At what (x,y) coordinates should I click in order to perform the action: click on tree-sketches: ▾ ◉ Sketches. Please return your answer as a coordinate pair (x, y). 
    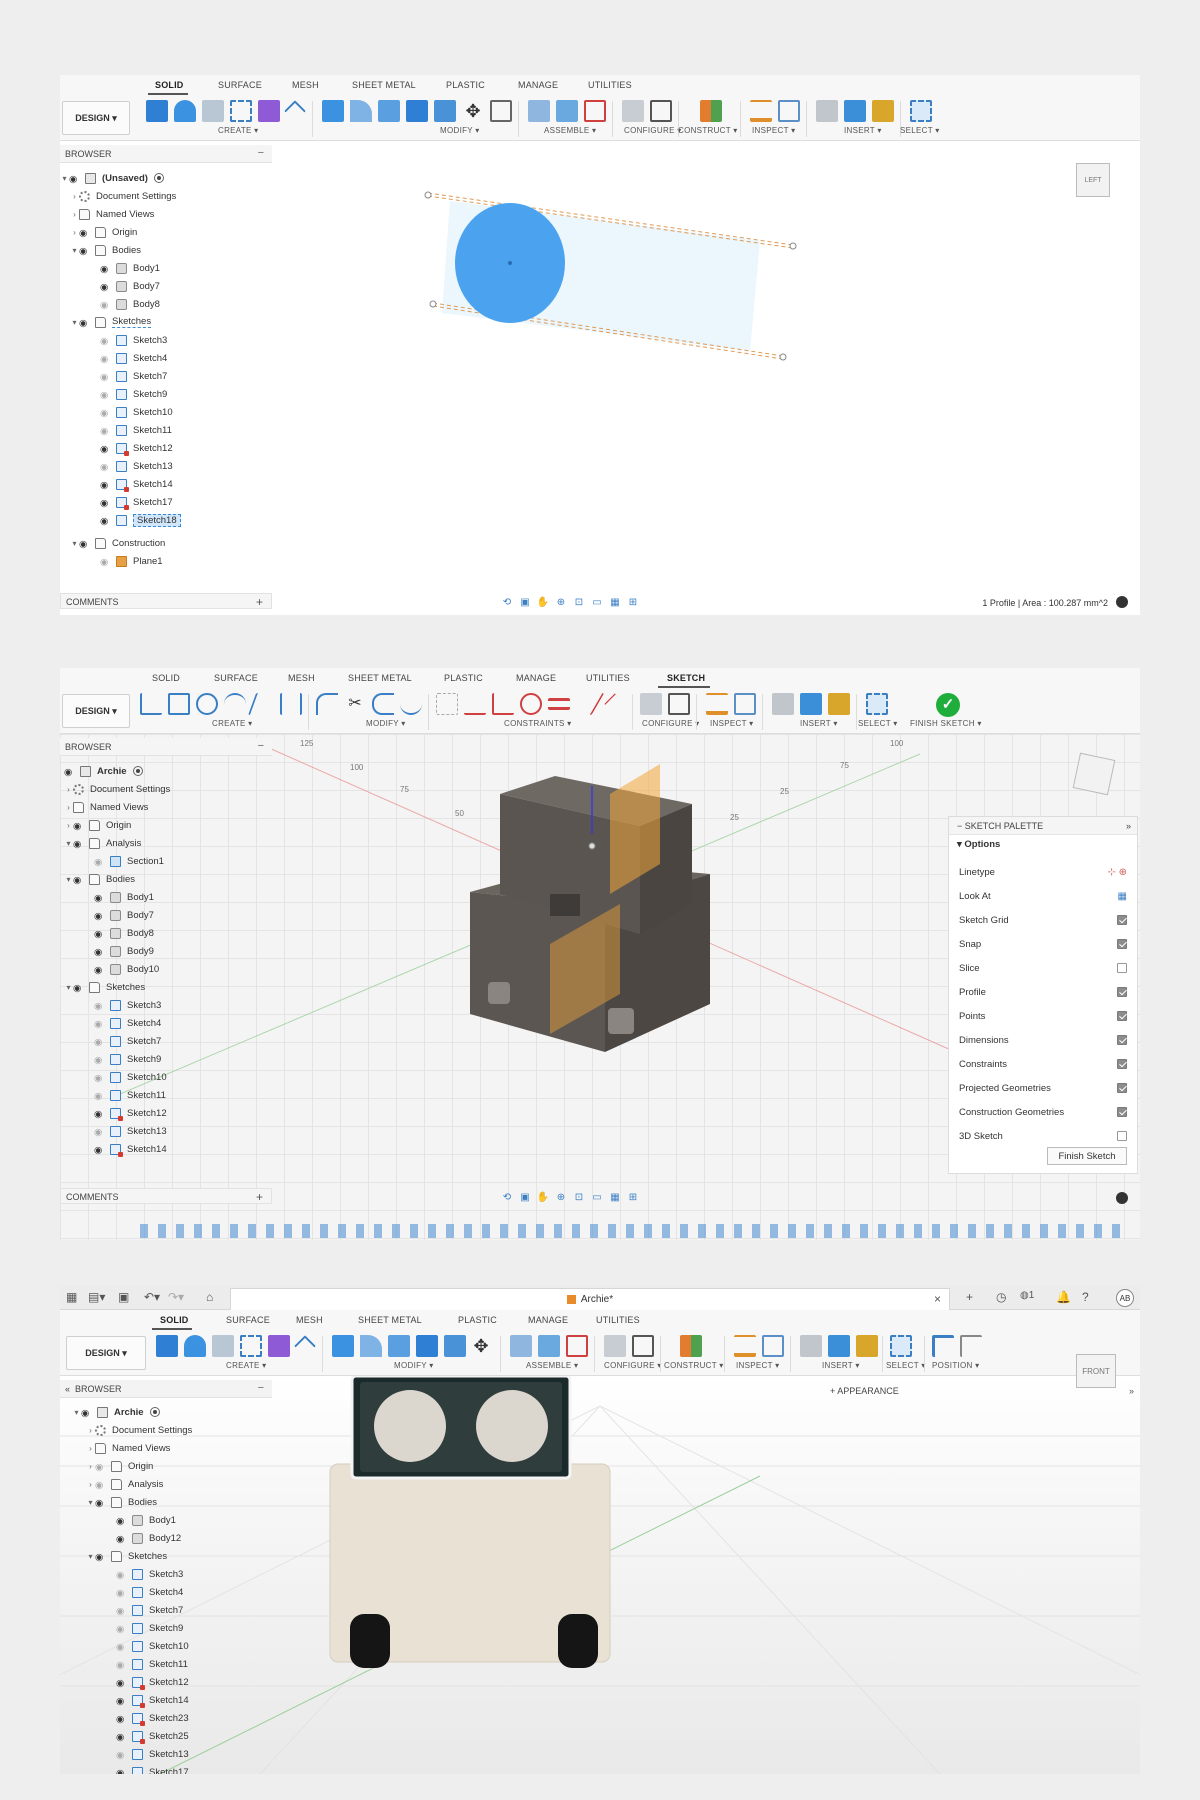
    Looking at the image, I should click on (104, 987).